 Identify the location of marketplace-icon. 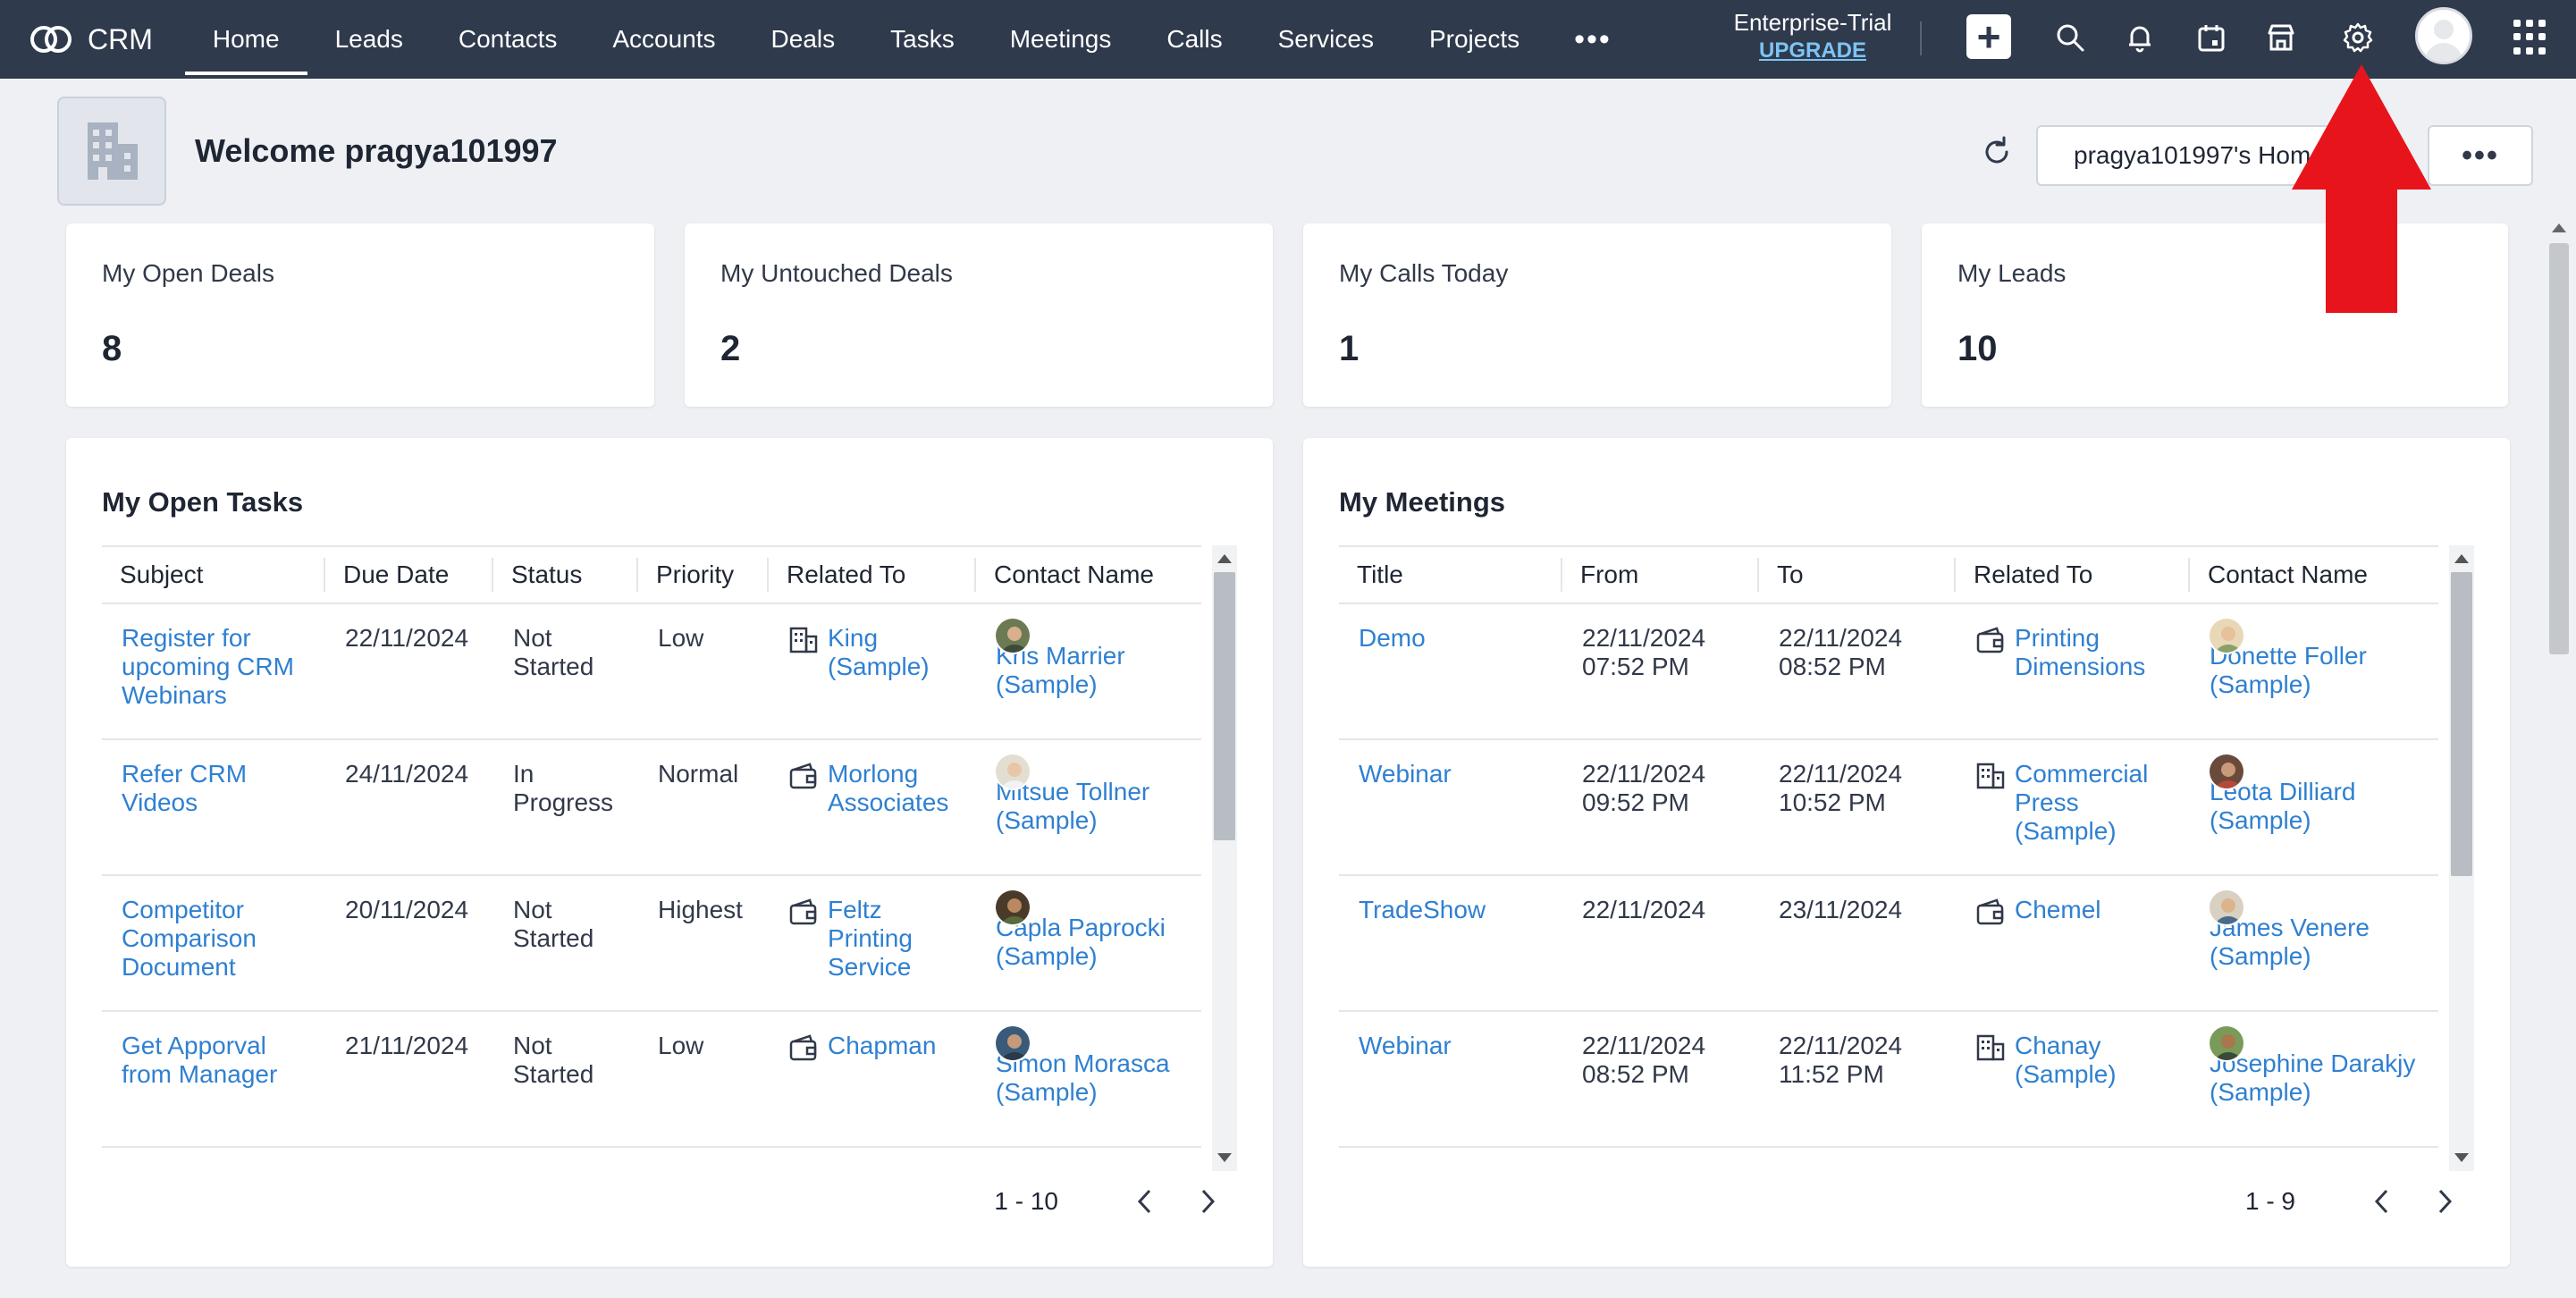
(2281, 37).